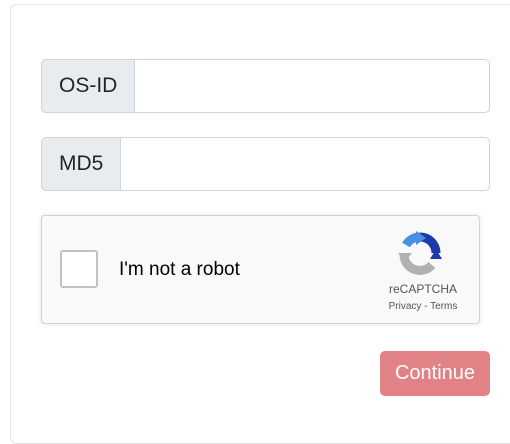  What do you see at coordinates (79, 269) in the screenshot?
I see `recaptcha-checkbox` at bounding box center [79, 269].